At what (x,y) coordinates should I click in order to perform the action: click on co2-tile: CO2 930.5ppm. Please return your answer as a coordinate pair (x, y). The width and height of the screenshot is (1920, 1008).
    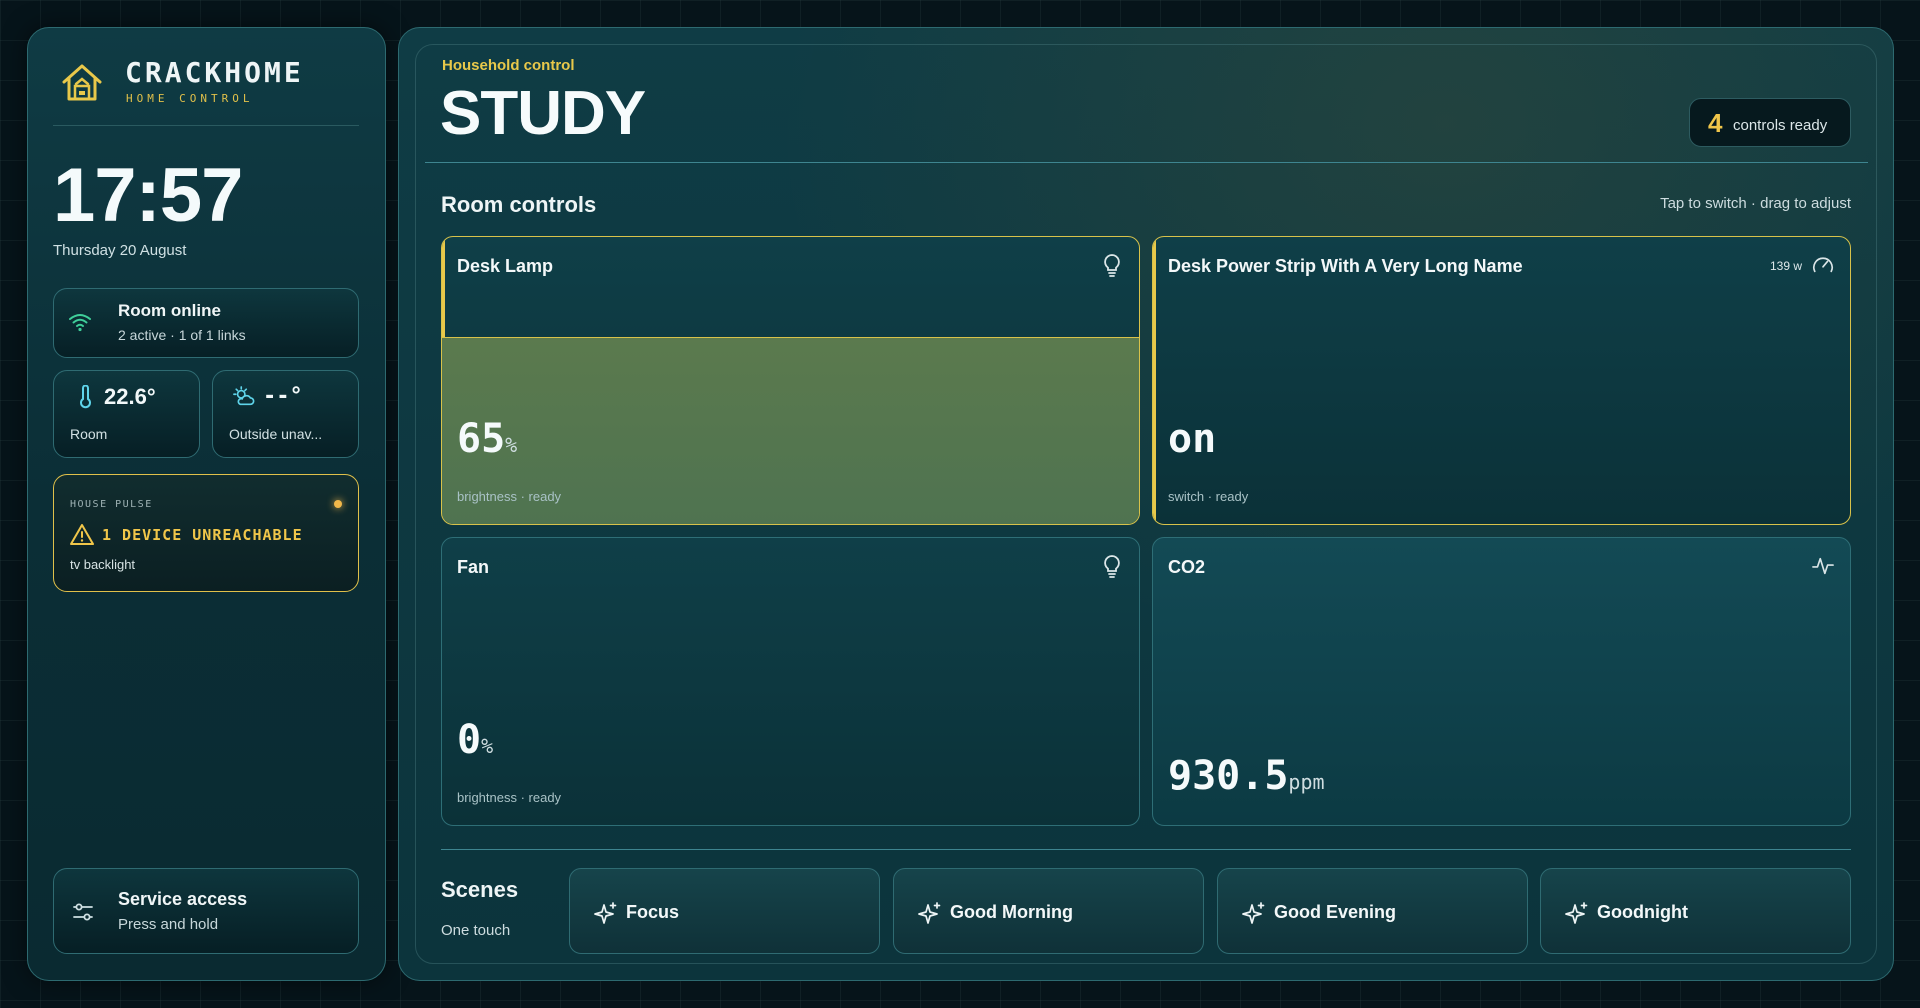
    Looking at the image, I should click on (1501, 681).